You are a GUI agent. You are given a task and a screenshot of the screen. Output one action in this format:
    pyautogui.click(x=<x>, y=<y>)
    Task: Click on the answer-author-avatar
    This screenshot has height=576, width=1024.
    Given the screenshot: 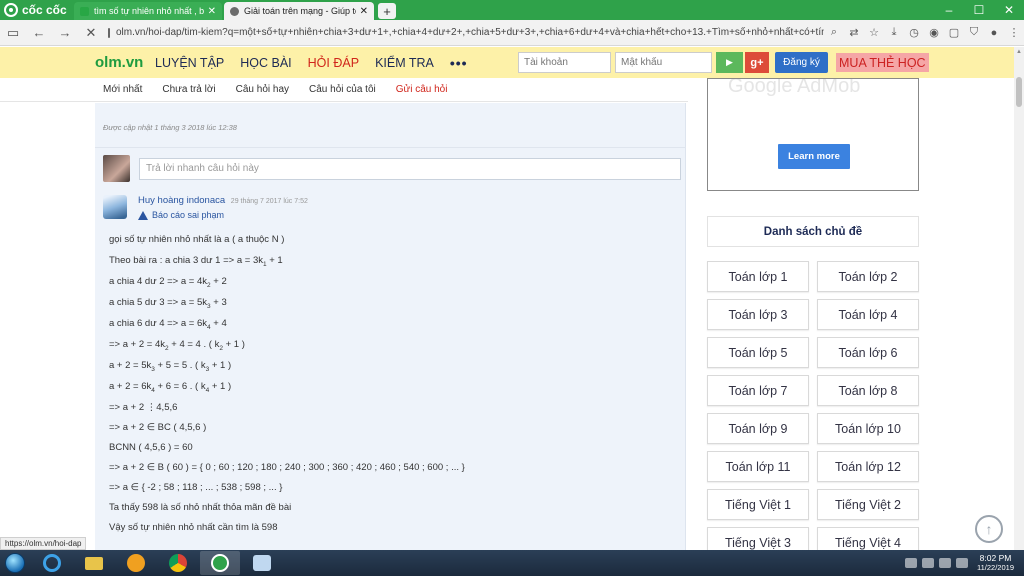 What is the action you would take?
    pyautogui.click(x=115, y=207)
    